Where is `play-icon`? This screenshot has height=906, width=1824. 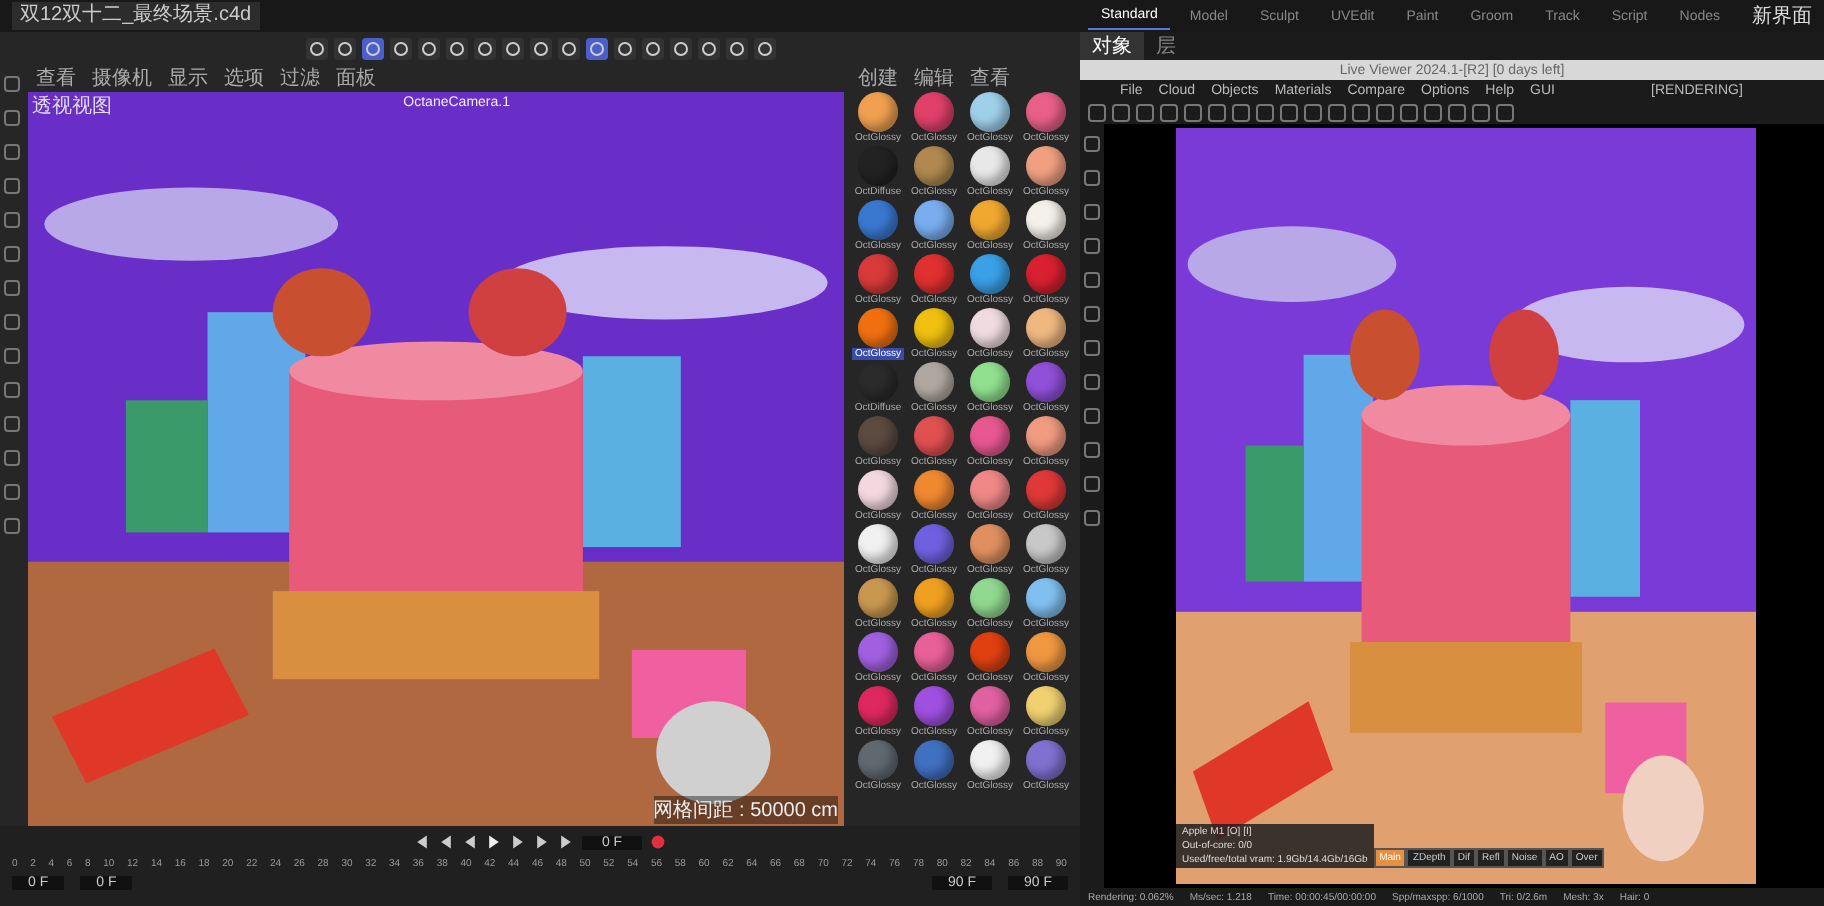
play-icon is located at coordinates (493, 842).